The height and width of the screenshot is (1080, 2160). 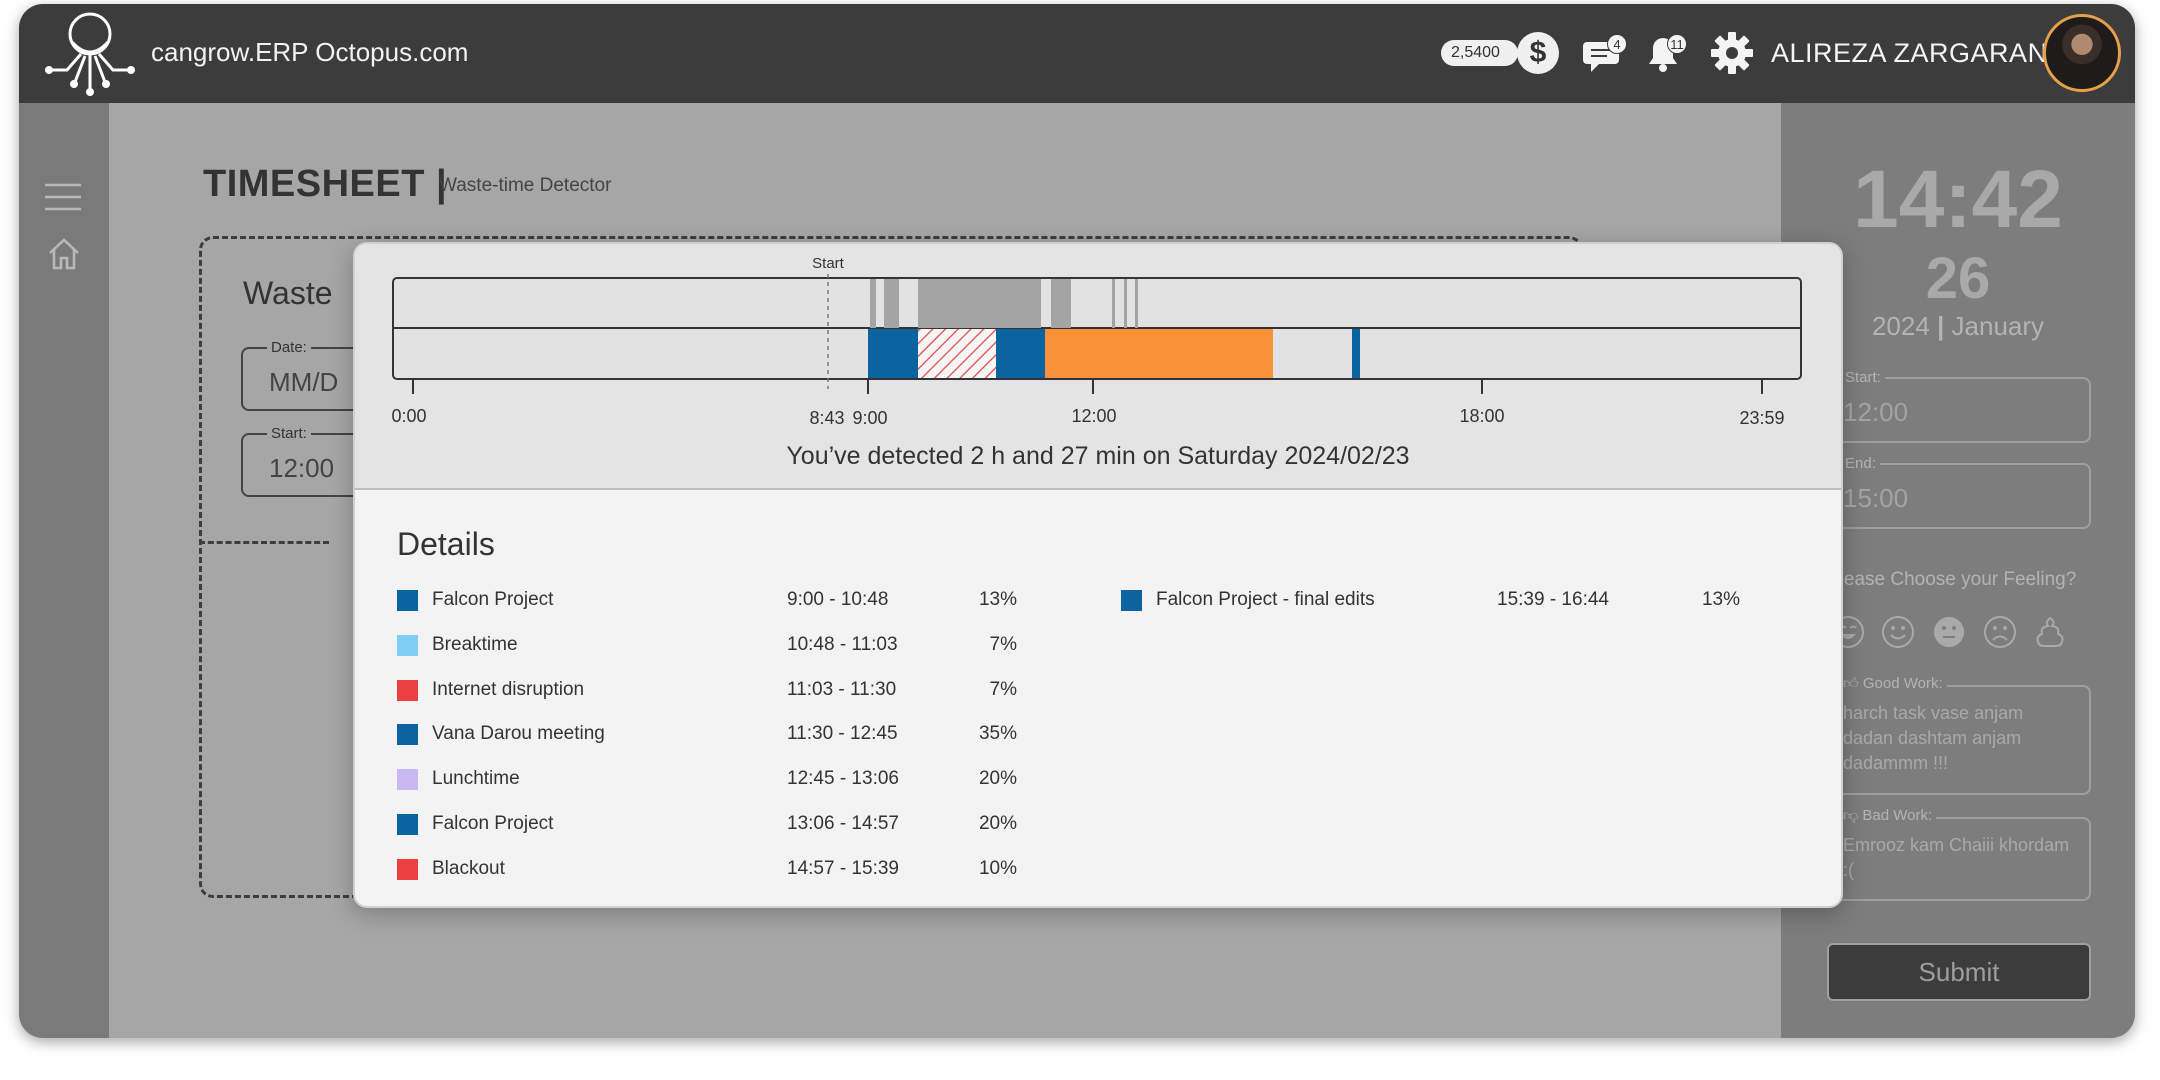 I want to click on detail-name: Blackout, so click(x=468, y=868).